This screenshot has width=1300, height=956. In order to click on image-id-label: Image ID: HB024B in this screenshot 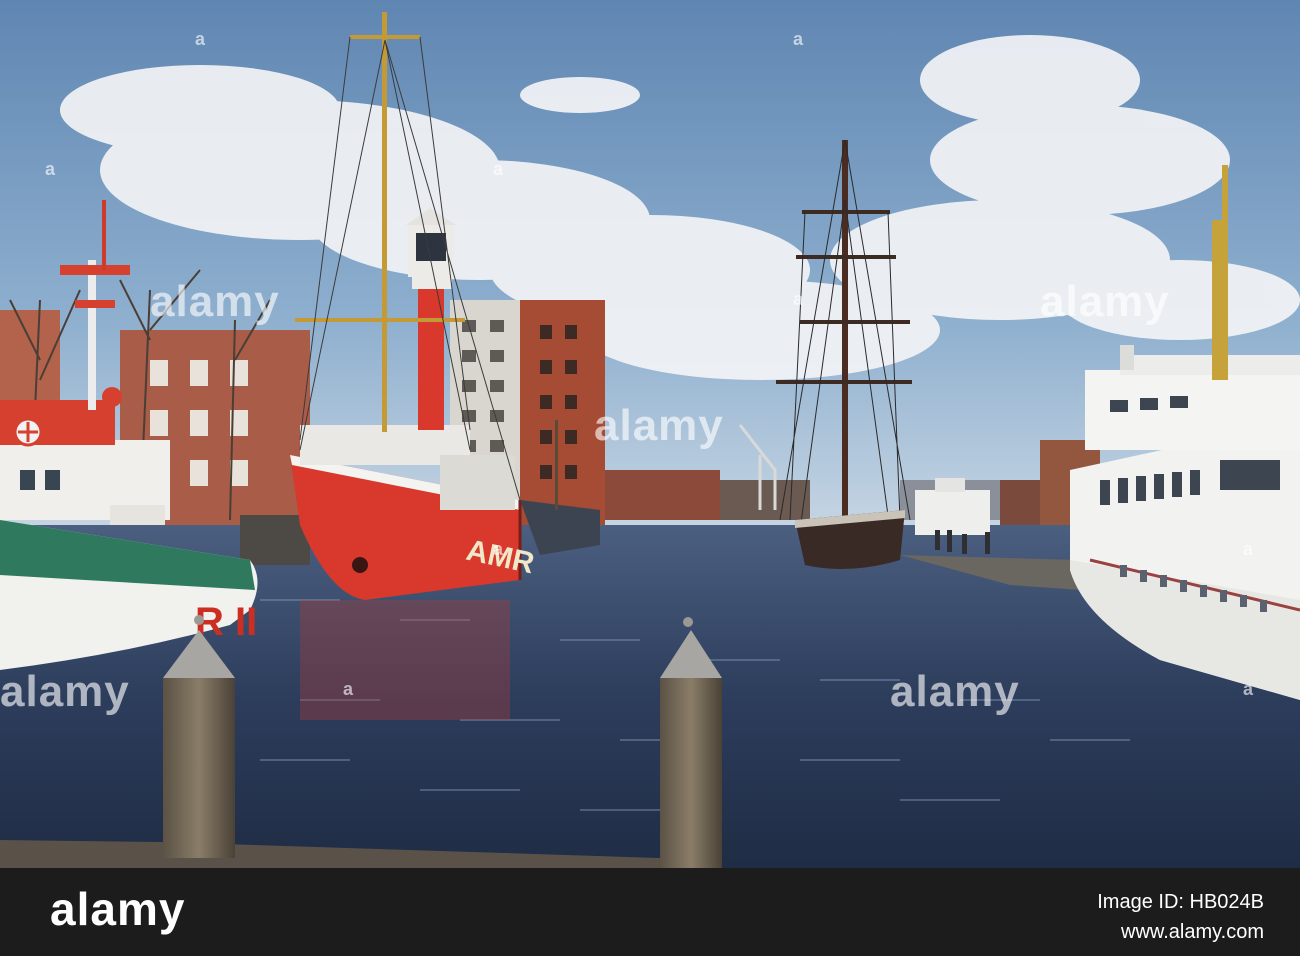, I will do `click(1180, 902)`.